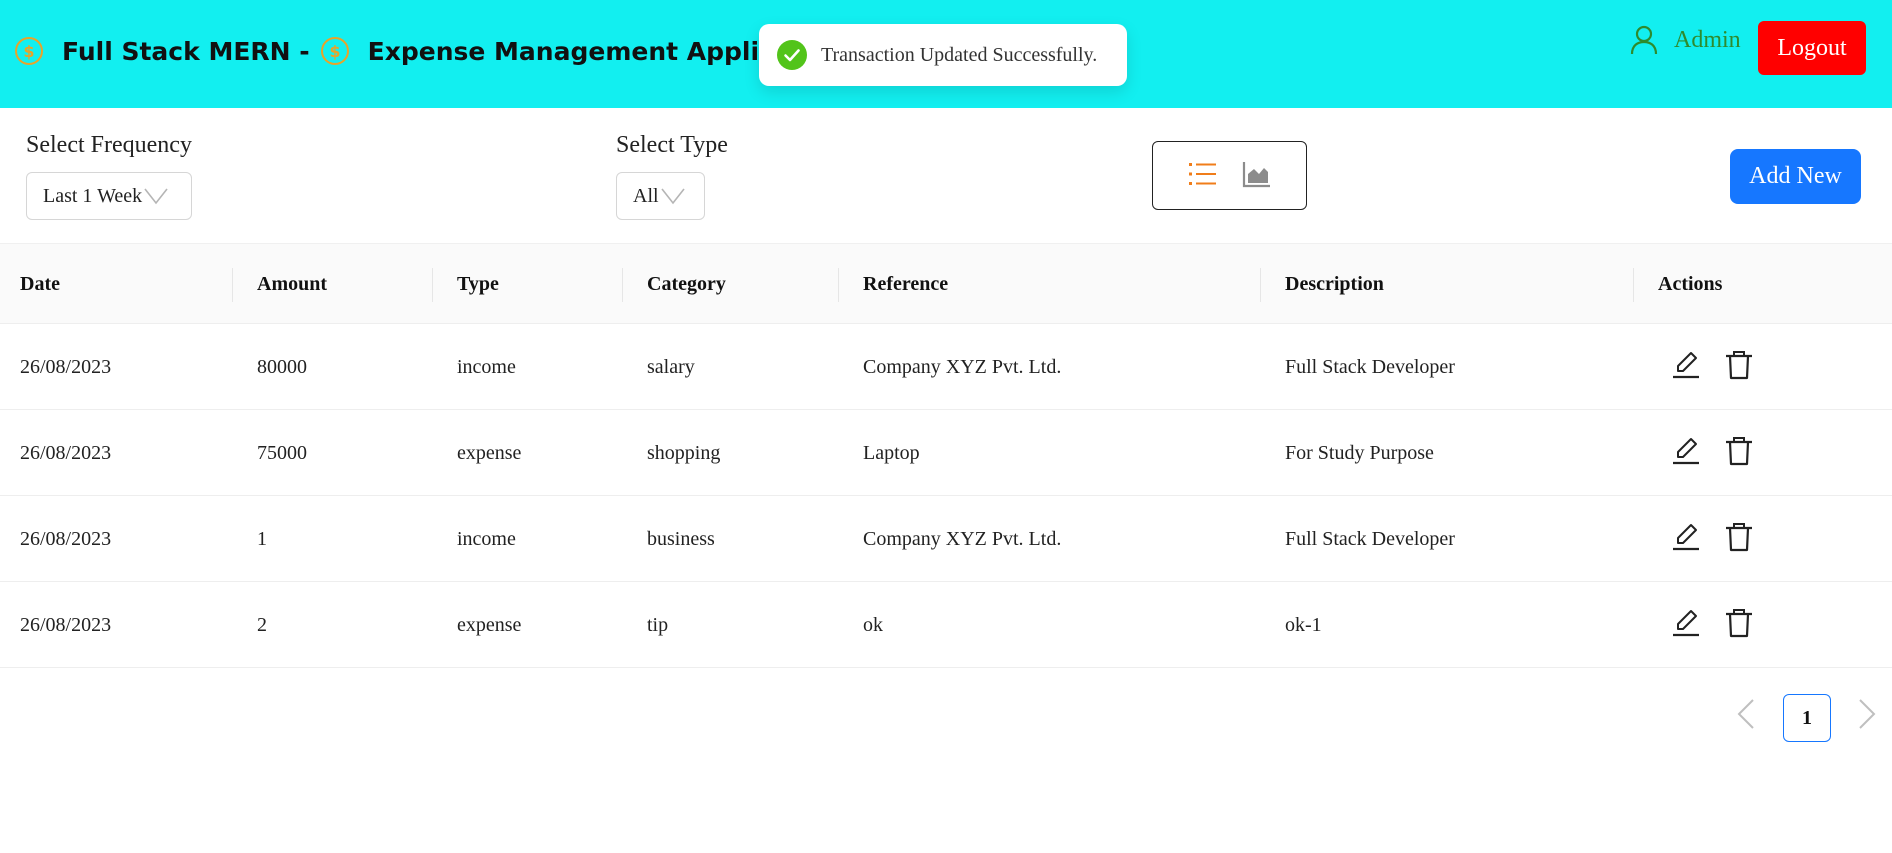 The image size is (1892, 853). I want to click on user-name: Admin, so click(1707, 39).